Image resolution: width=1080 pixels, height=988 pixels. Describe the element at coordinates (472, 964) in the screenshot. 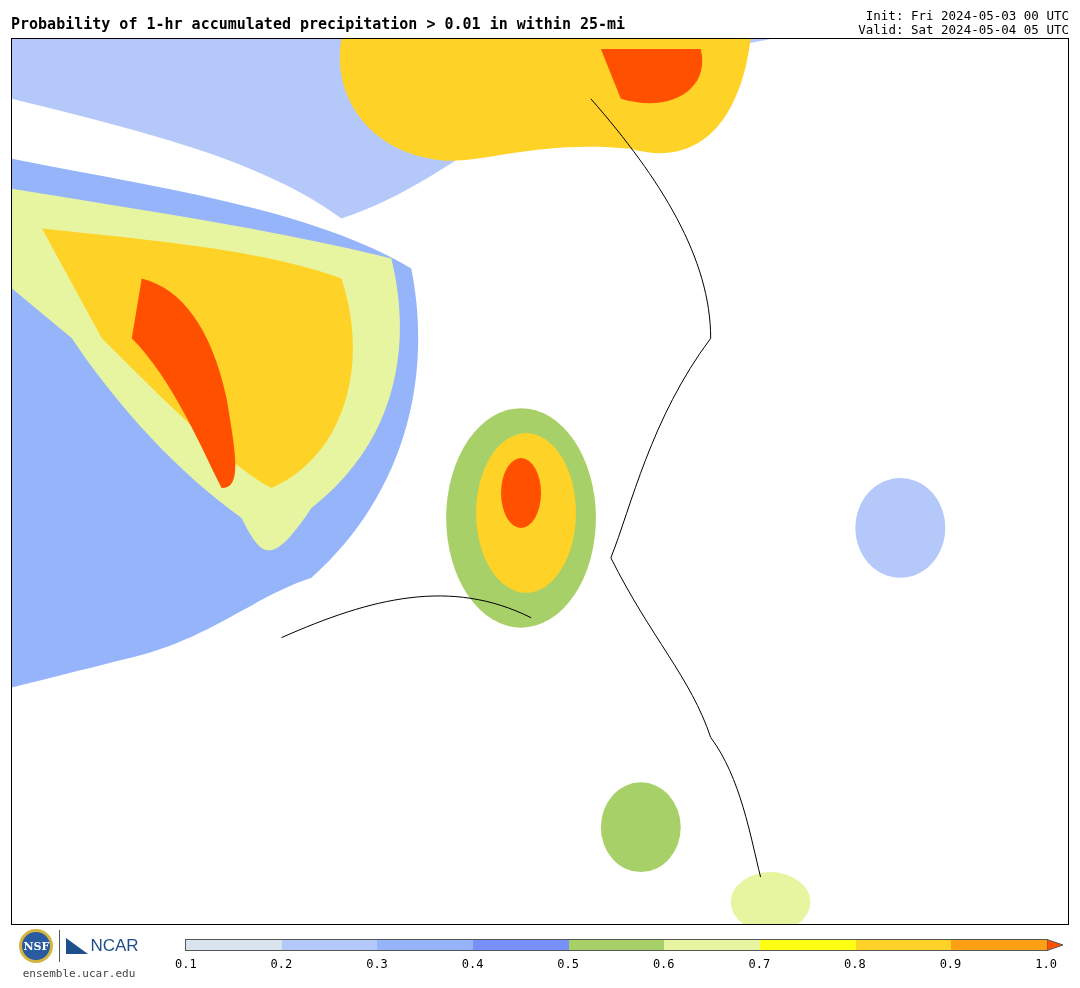

I see `tick-label: 0.4` at that location.